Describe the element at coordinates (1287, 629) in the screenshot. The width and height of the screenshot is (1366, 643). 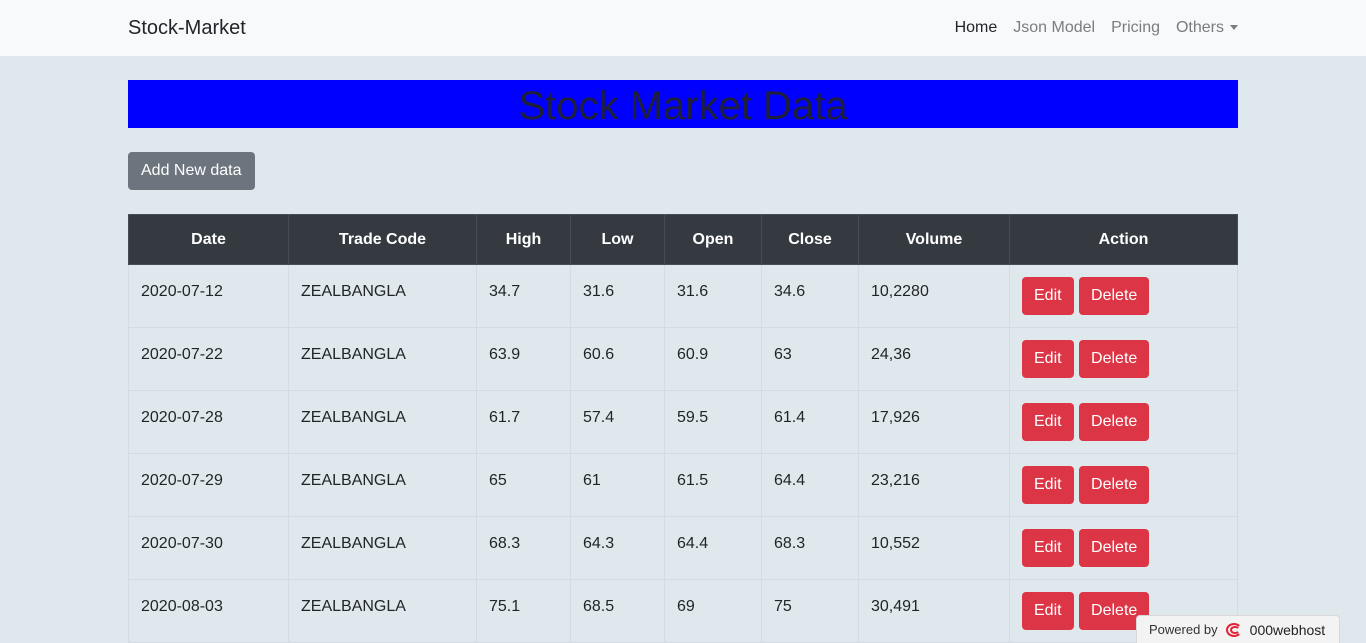
I see `host-name: 000webhost` at that location.